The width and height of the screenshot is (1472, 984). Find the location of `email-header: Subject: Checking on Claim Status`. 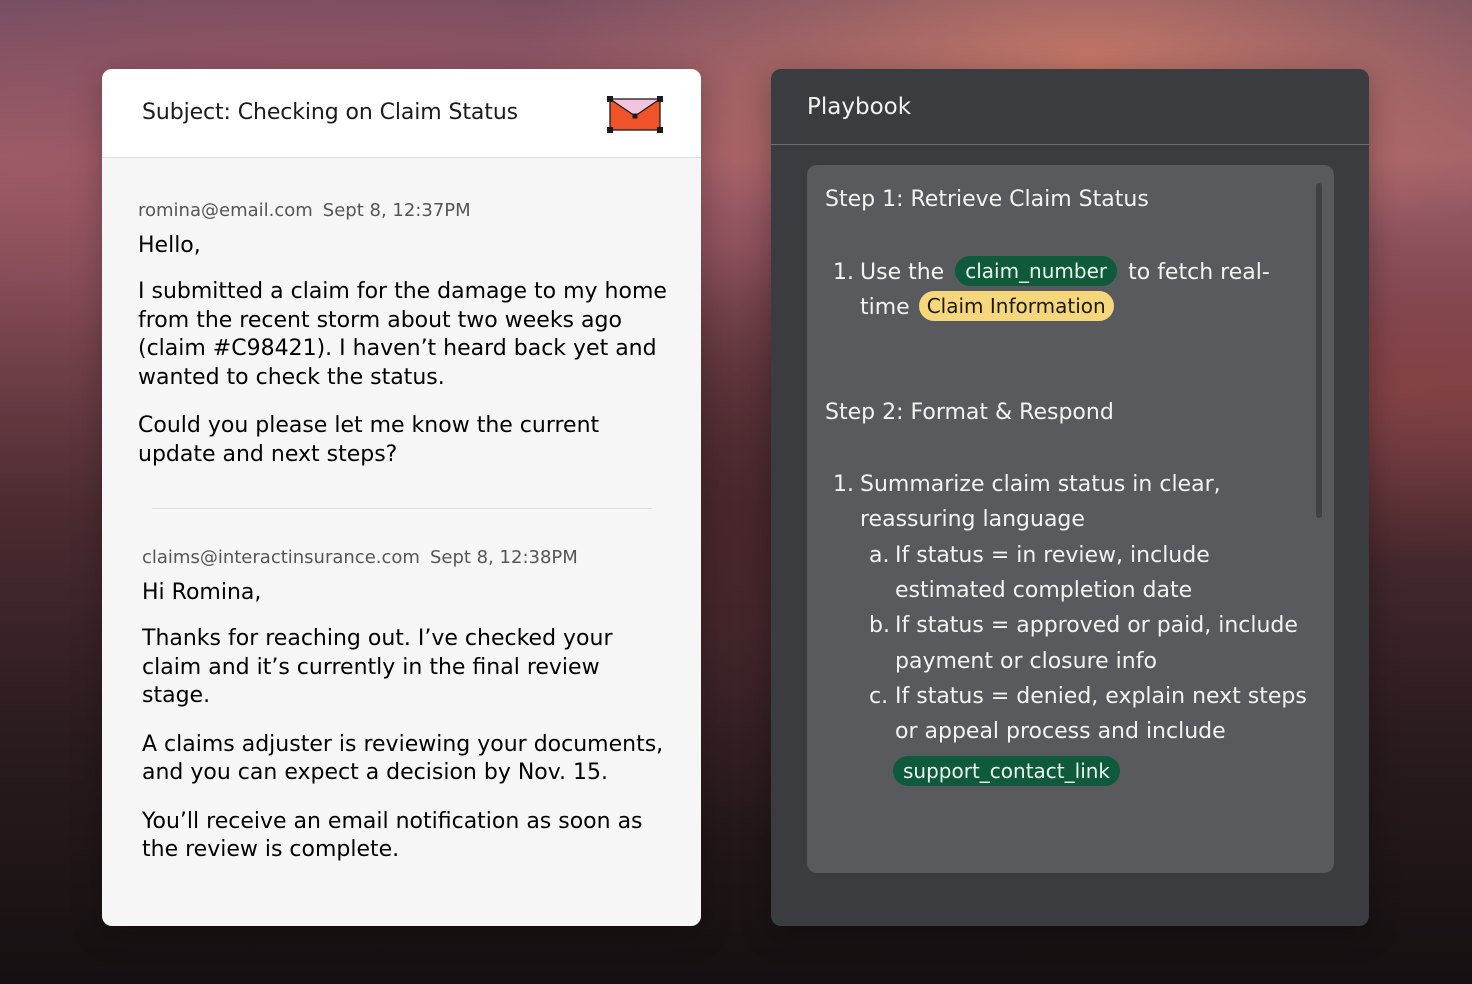

email-header: Subject: Checking on Claim Status is located at coordinates (401, 113).